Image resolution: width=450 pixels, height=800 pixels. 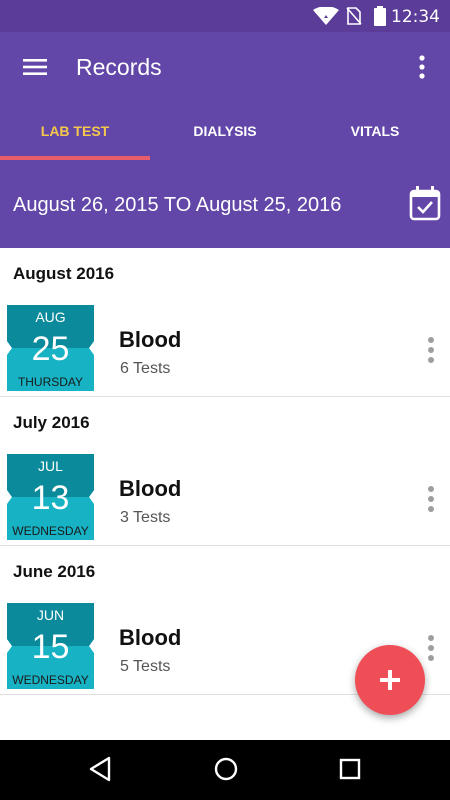 What do you see at coordinates (50, 317) in the screenshot?
I see `badge-month: AUG` at bounding box center [50, 317].